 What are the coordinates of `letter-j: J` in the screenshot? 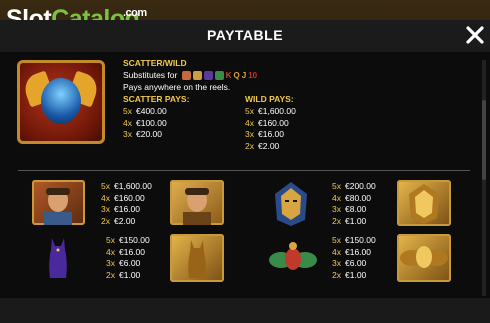 It's located at (244, 75).